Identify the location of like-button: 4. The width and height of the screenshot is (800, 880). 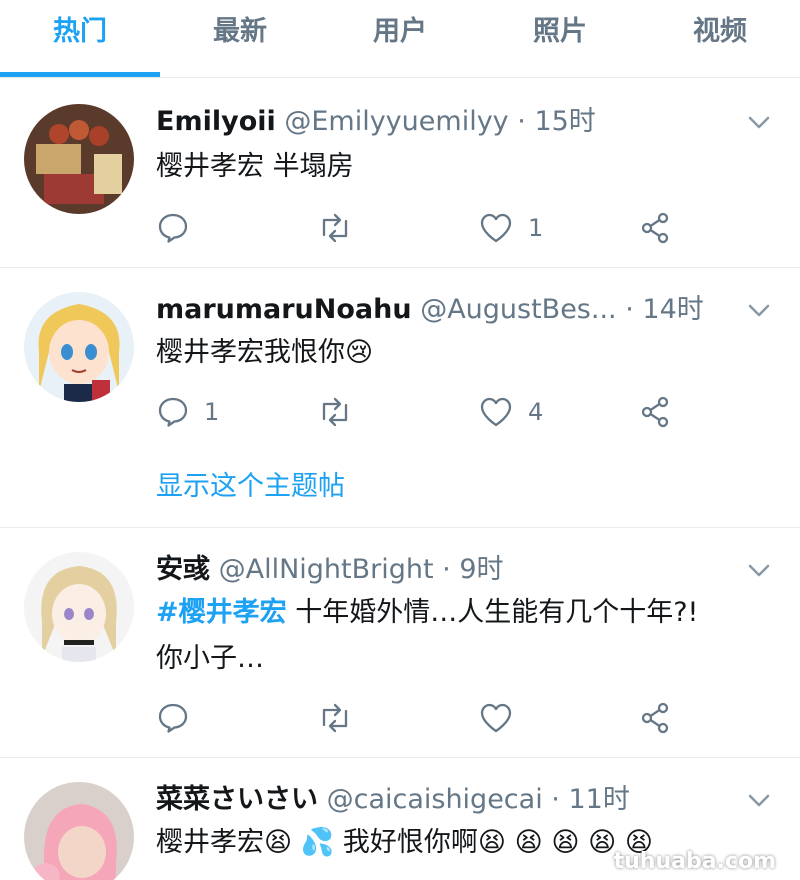
(510, 412).